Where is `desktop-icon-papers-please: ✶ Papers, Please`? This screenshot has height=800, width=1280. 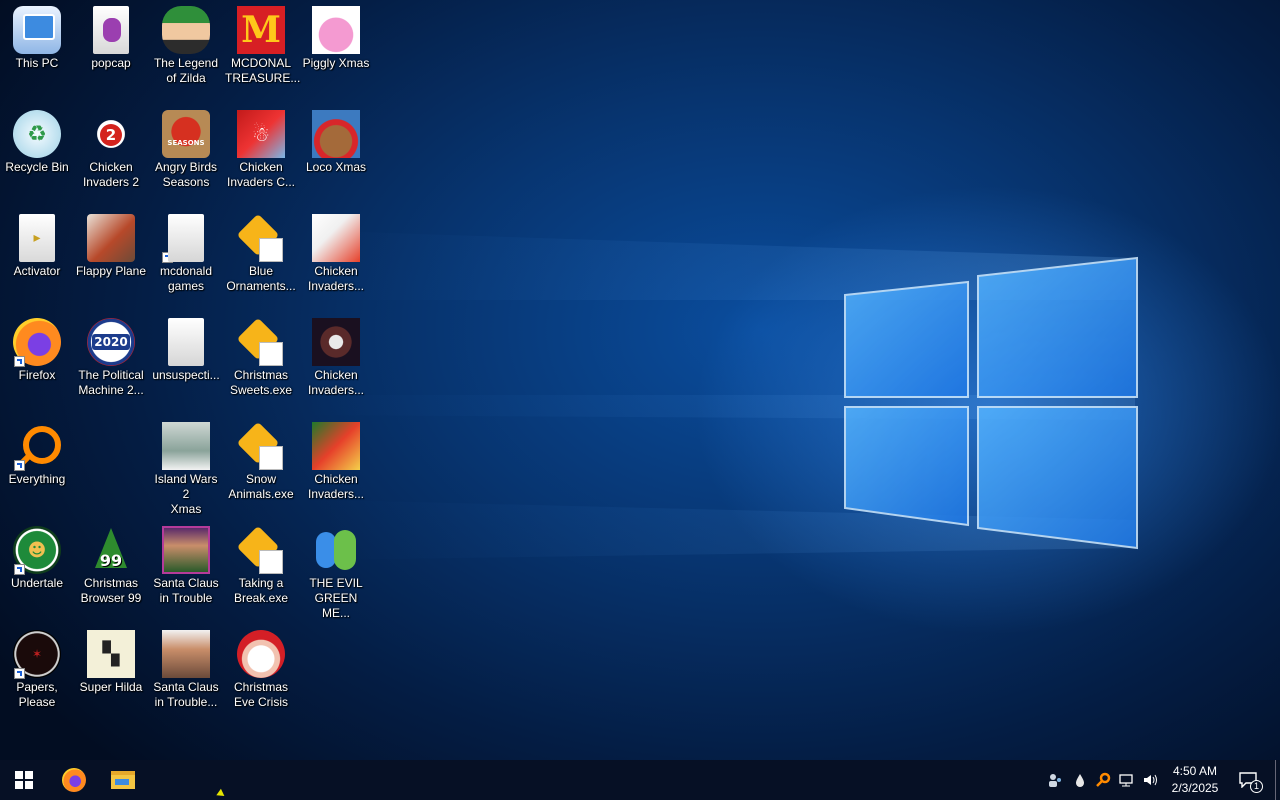
desktop-icon-papers-please: ✶ Papers, Please is located at coordinates (37, 676).